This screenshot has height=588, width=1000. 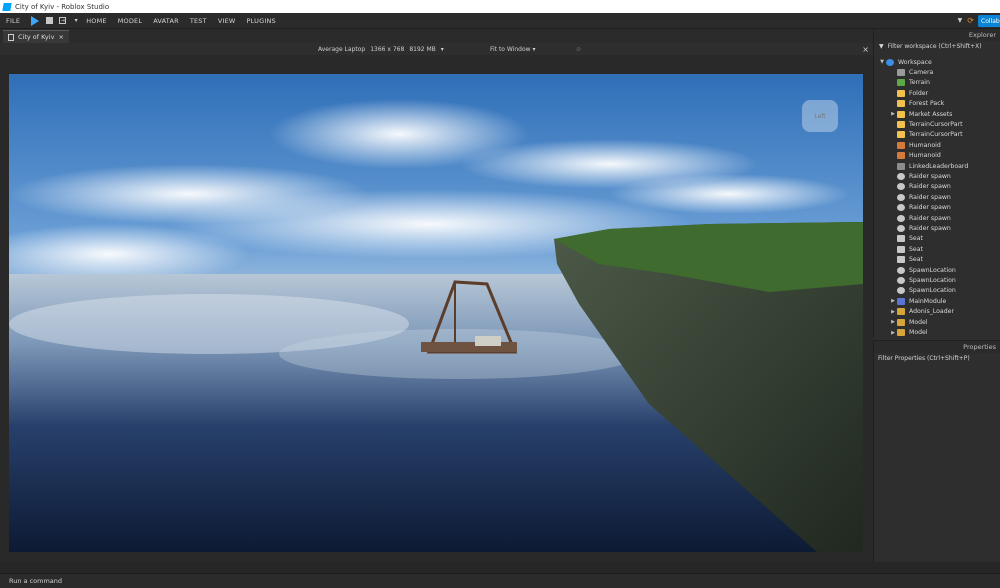 What do you see at coordinates (36, 36) in the screenshot?
I see `tab-city-of-kyiv: City of Kyiv ×` at bounding box center [36, 36].